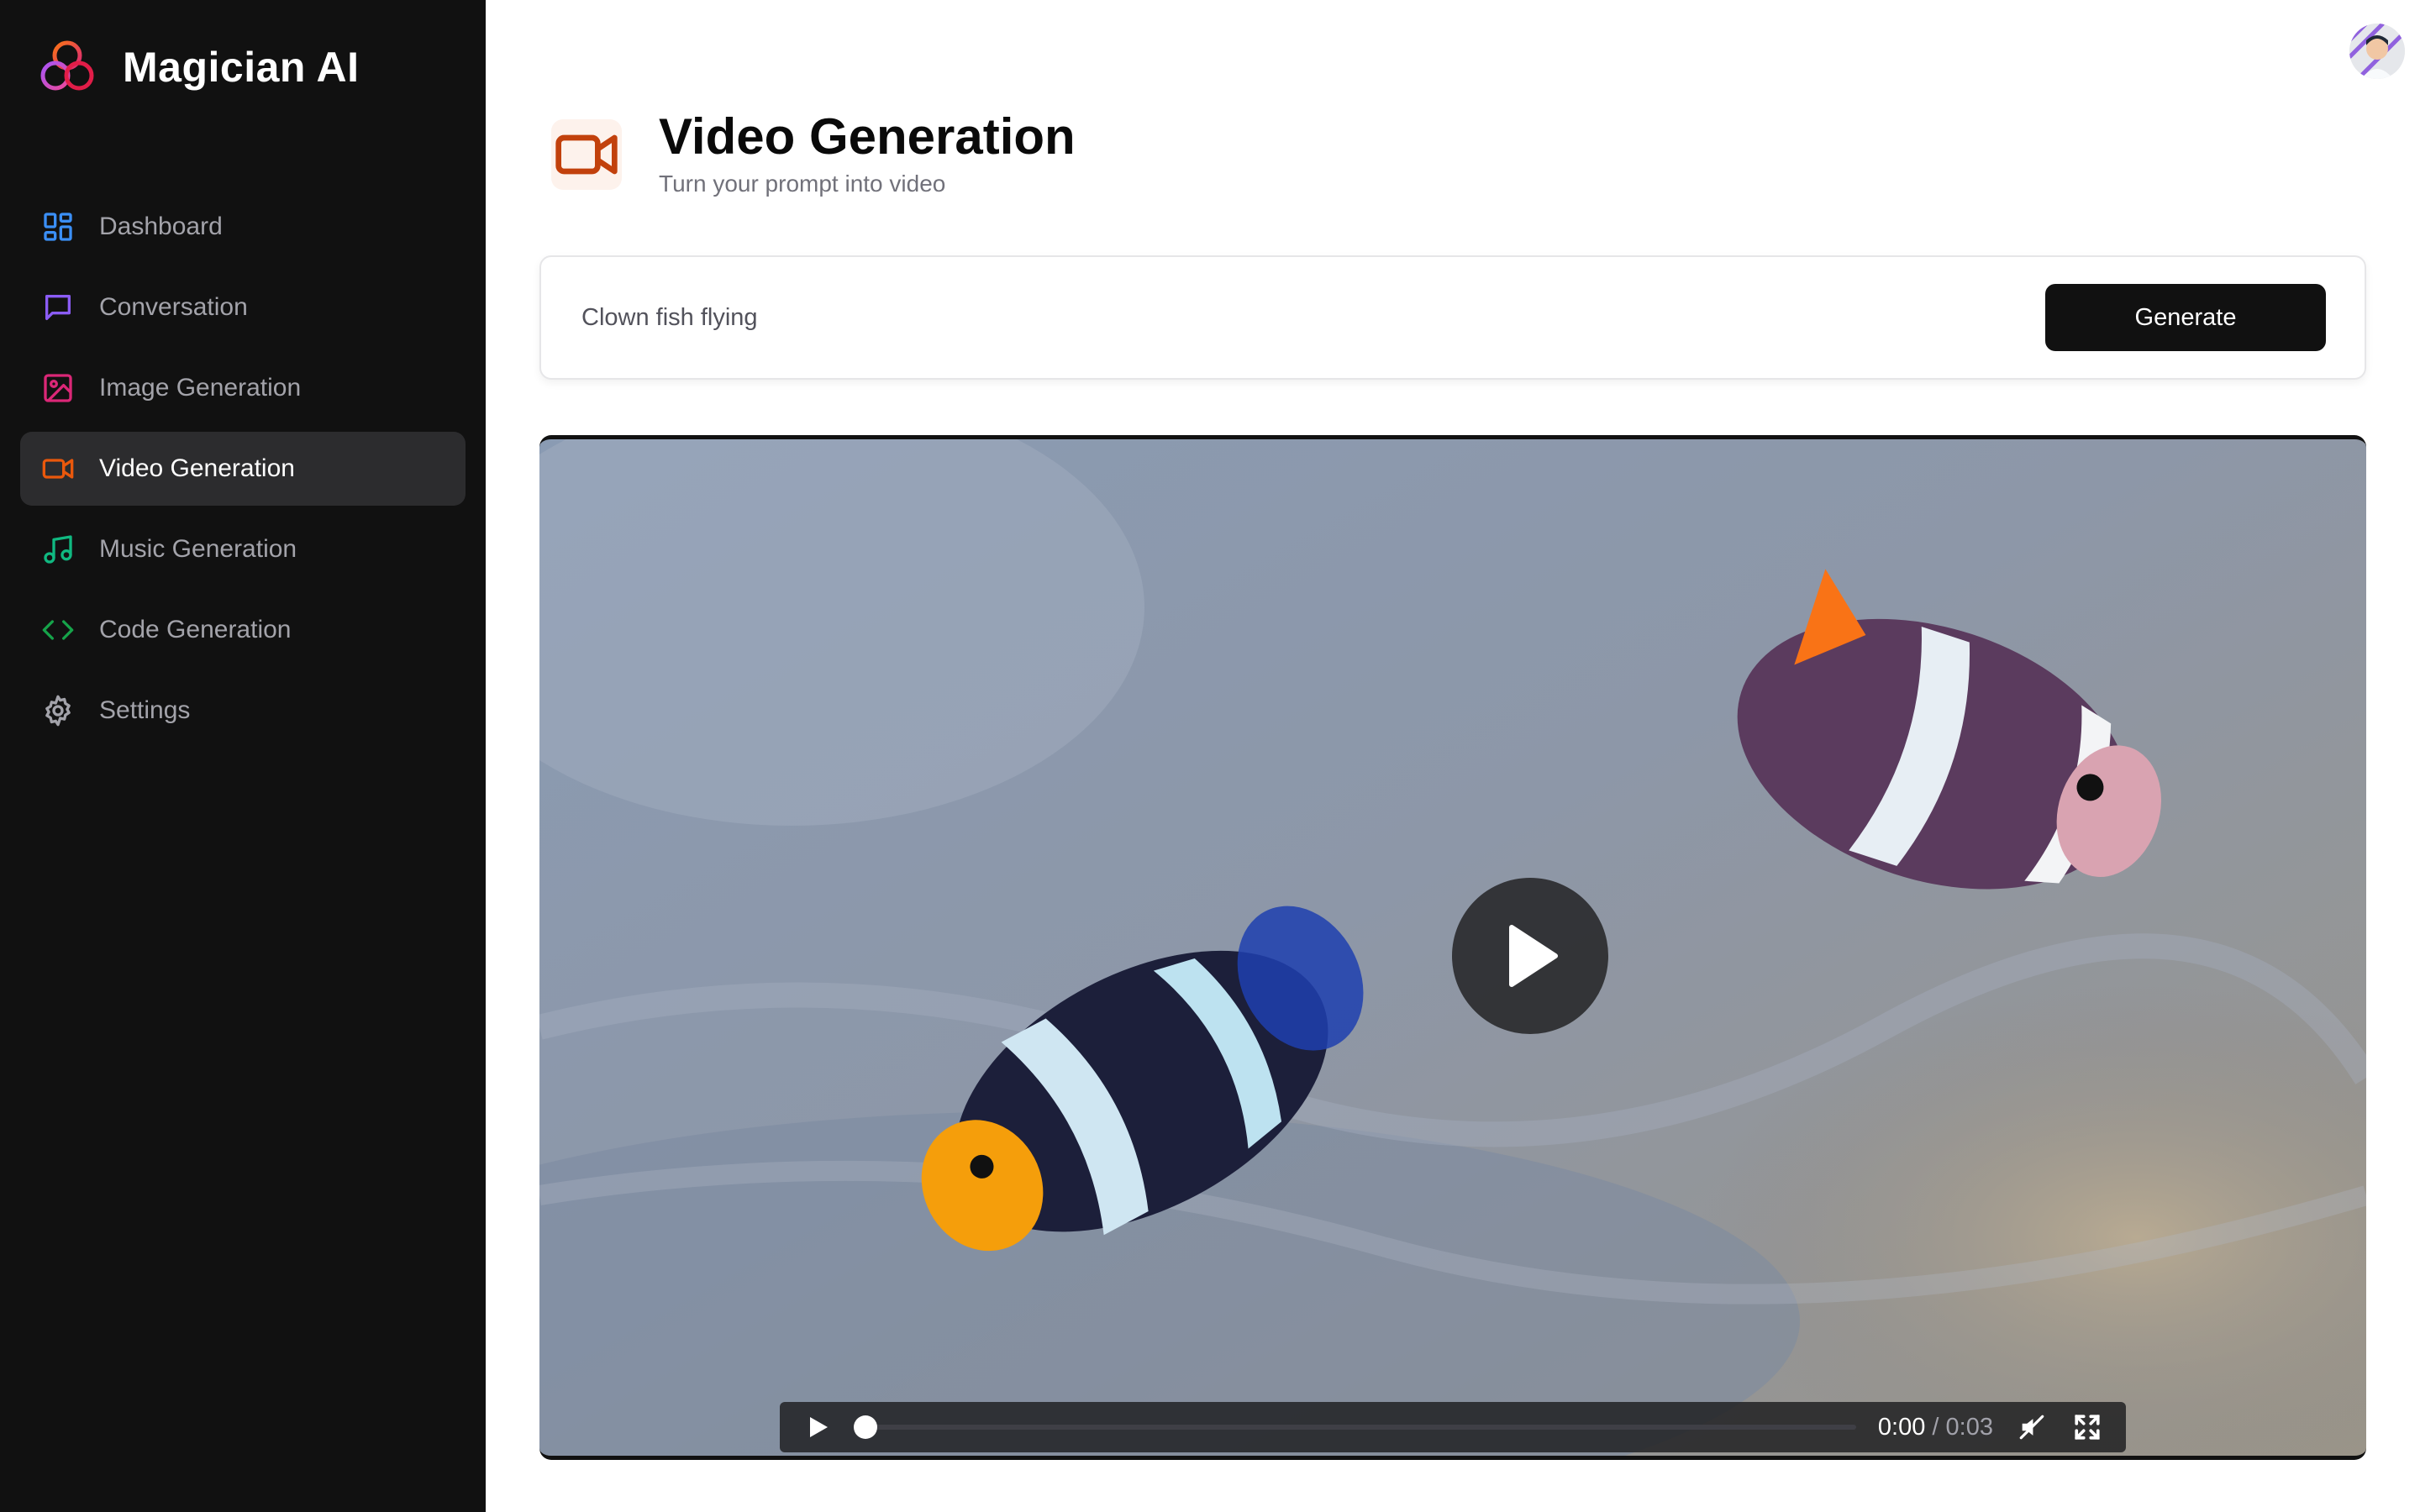 The image size is (2420, 1512). I want to click on generate-button: Generate, so click(2185, 317).